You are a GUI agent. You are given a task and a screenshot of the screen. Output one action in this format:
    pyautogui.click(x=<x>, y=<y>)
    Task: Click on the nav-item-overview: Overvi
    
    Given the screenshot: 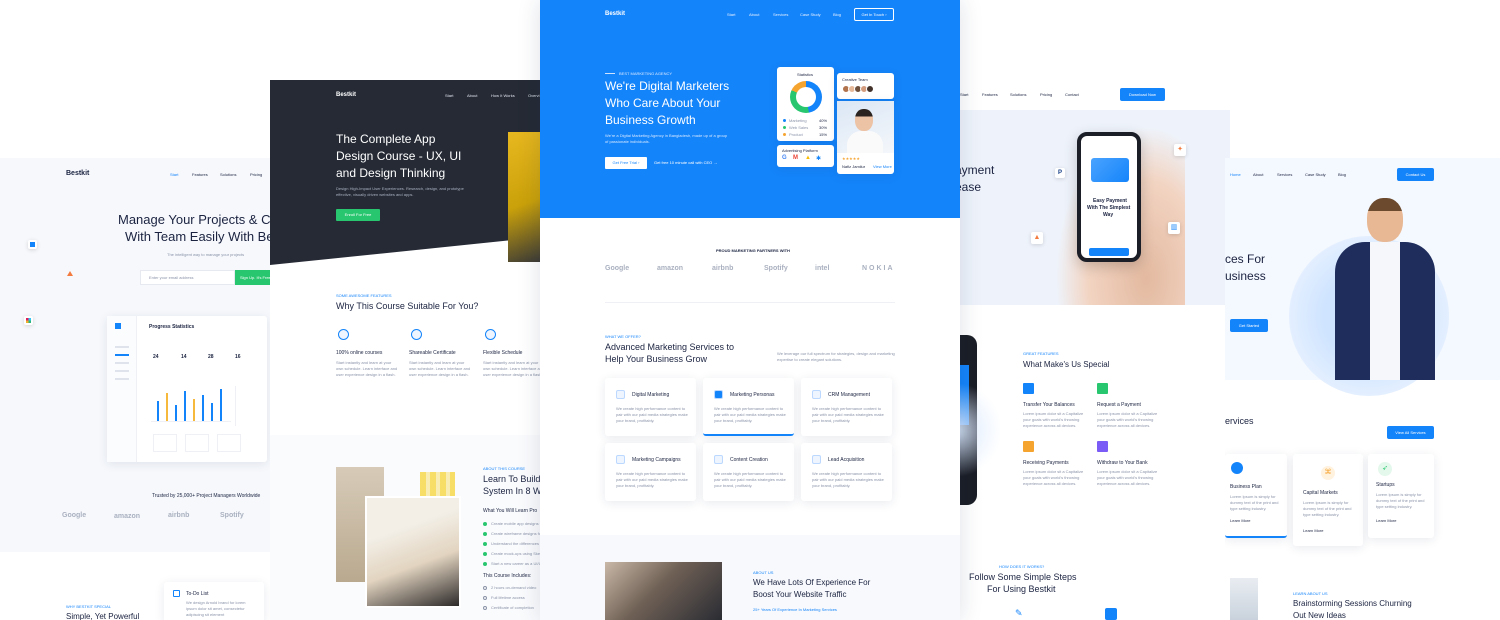 What is the action you would take?
    pyautogui.click(x=534, y=95)
    